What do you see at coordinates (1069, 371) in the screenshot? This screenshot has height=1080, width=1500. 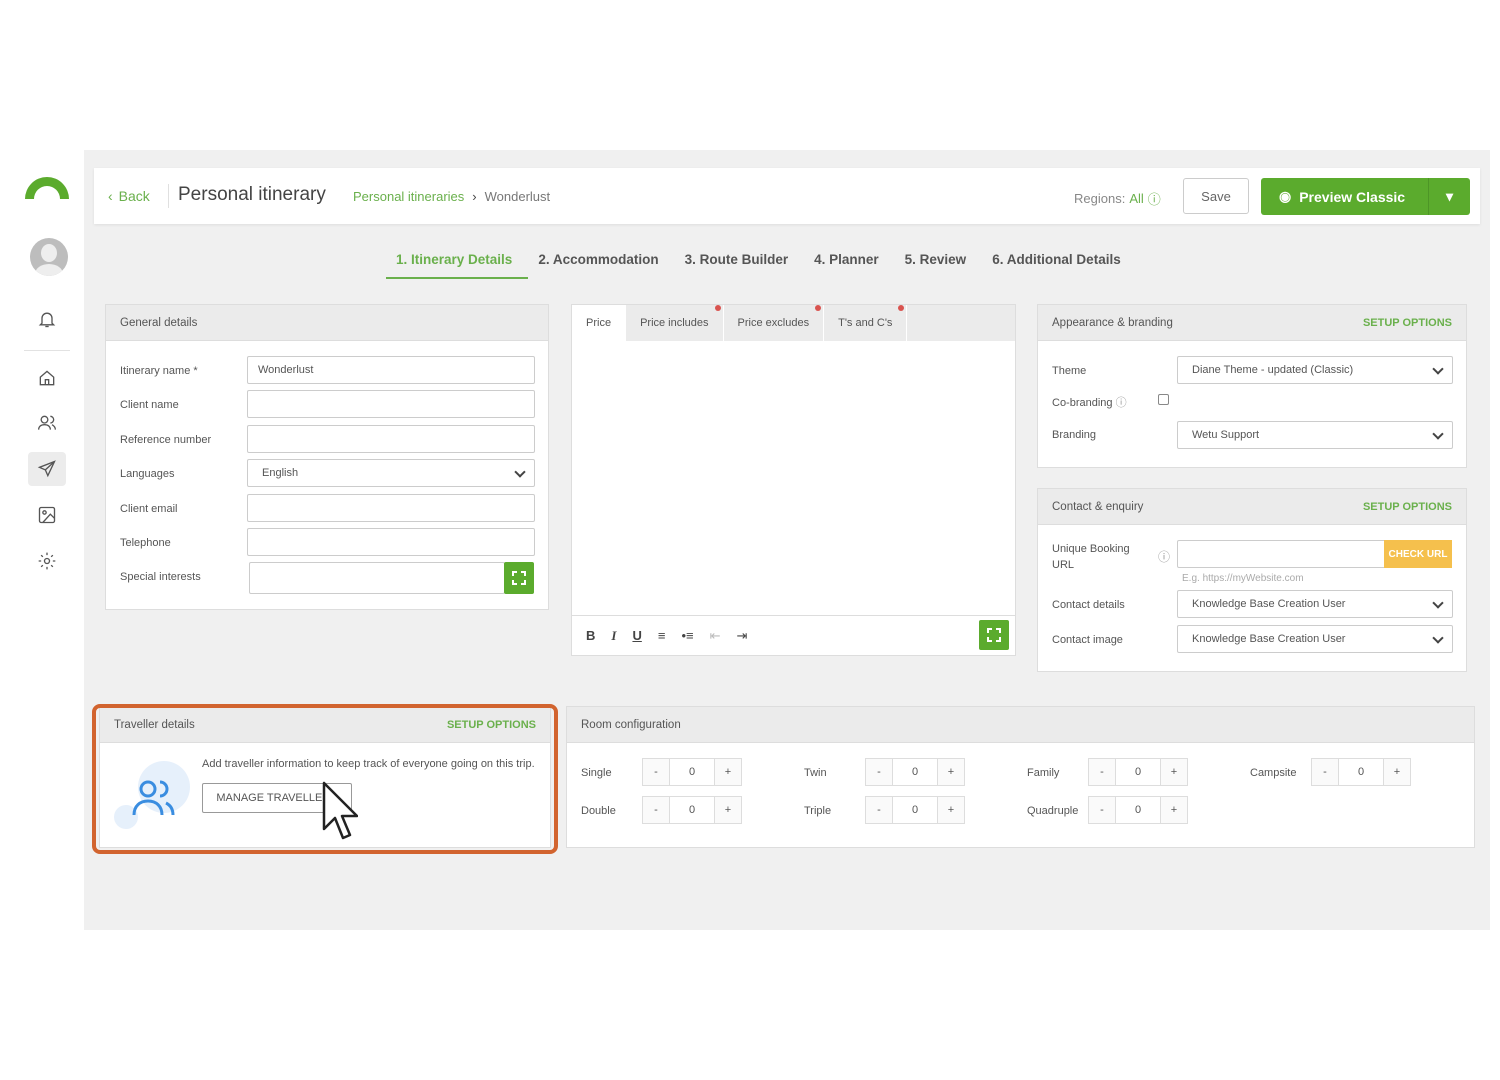 I see `theme-label: Theme` at bounding box center [1069, 371].